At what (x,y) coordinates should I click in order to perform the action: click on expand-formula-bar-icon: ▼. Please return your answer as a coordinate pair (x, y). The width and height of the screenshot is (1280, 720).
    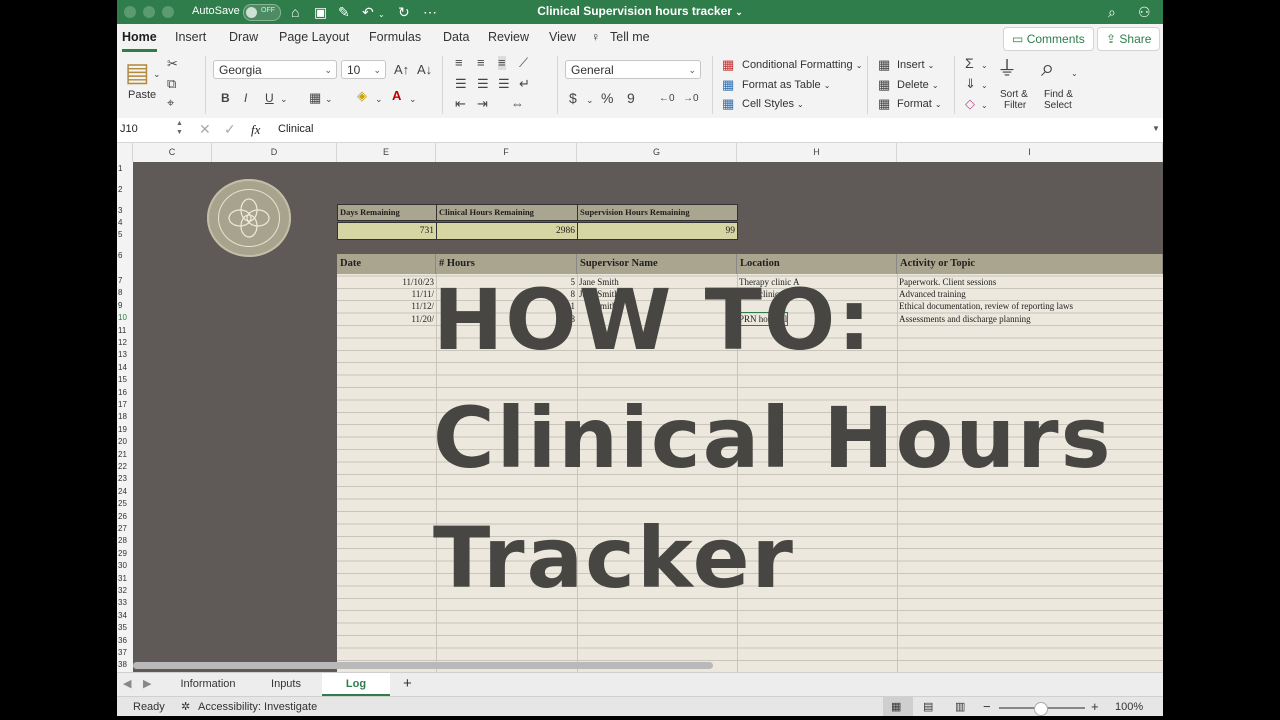
    Looking at the image, I should click on (1156, 128).